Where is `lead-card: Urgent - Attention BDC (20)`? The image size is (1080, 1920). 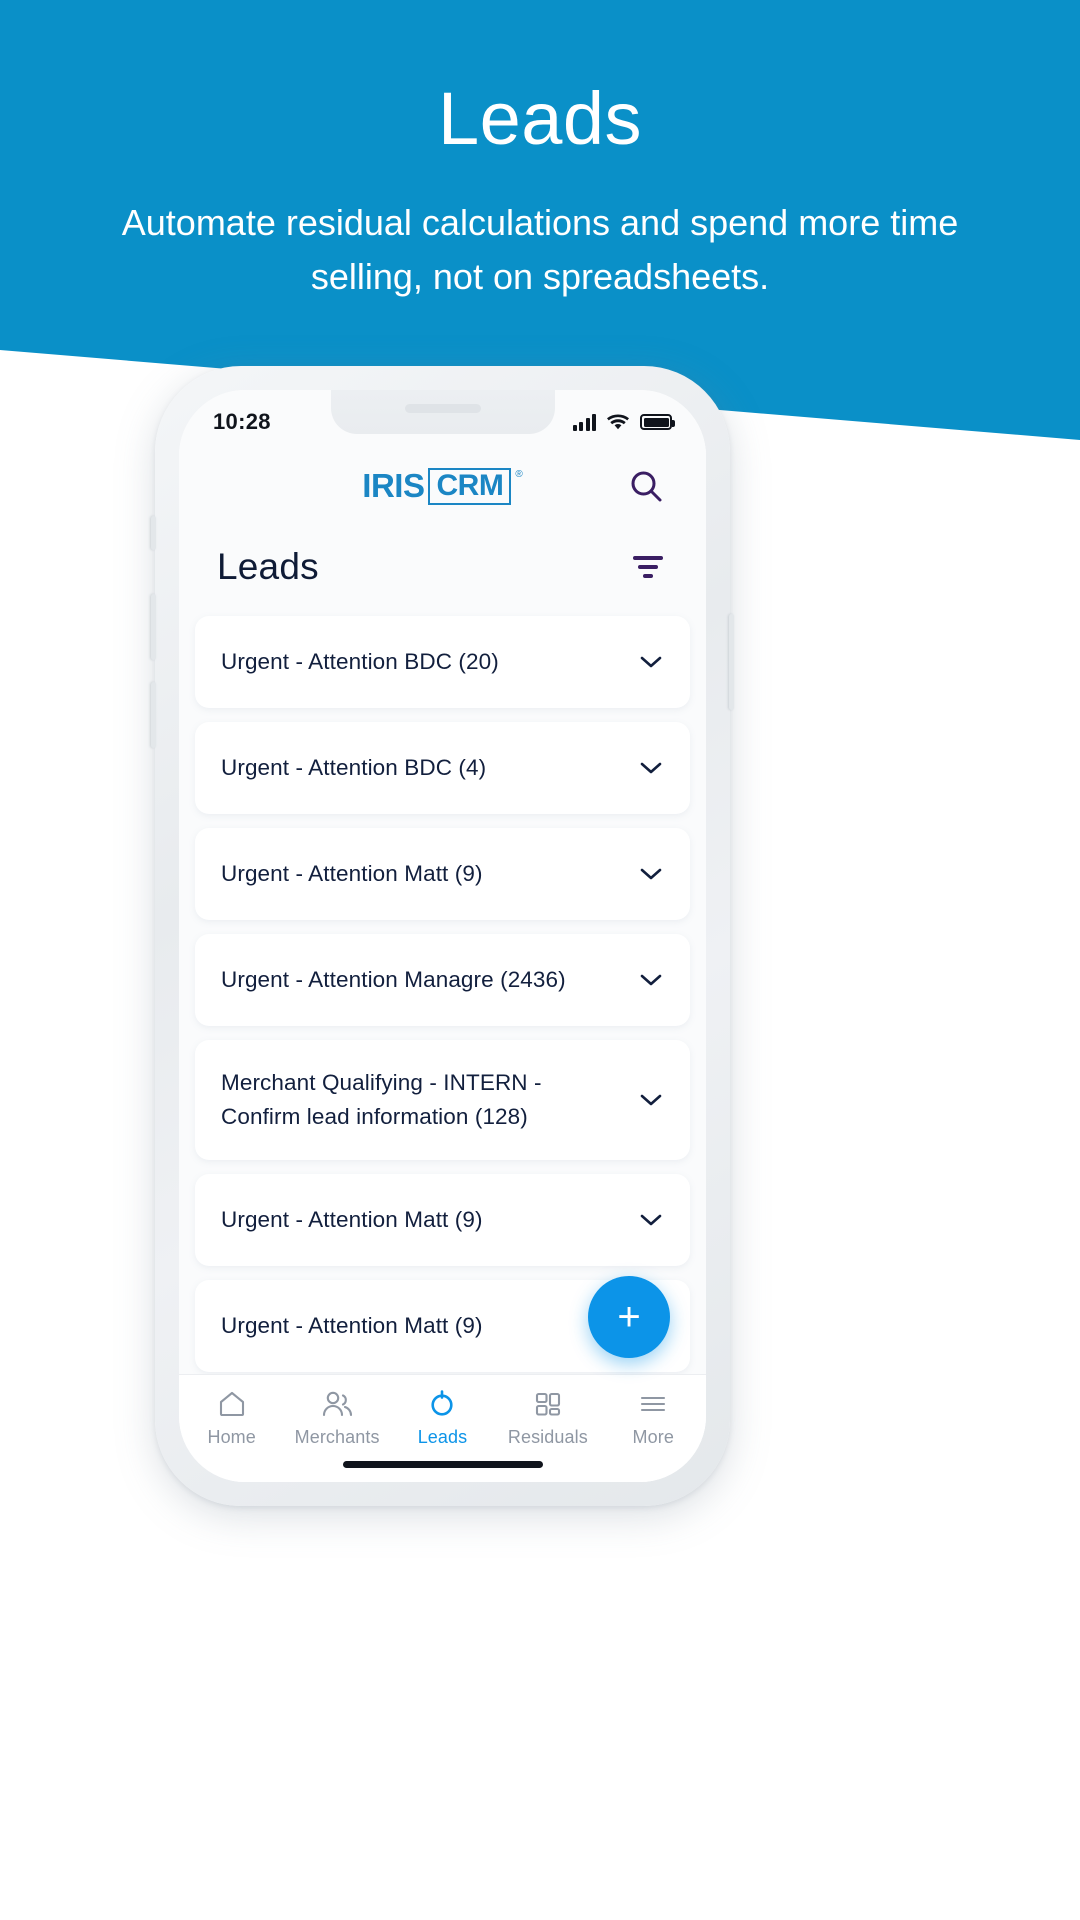
lead-card: Urgent - Attention BDC (20) is located at coordinates (442, 662).